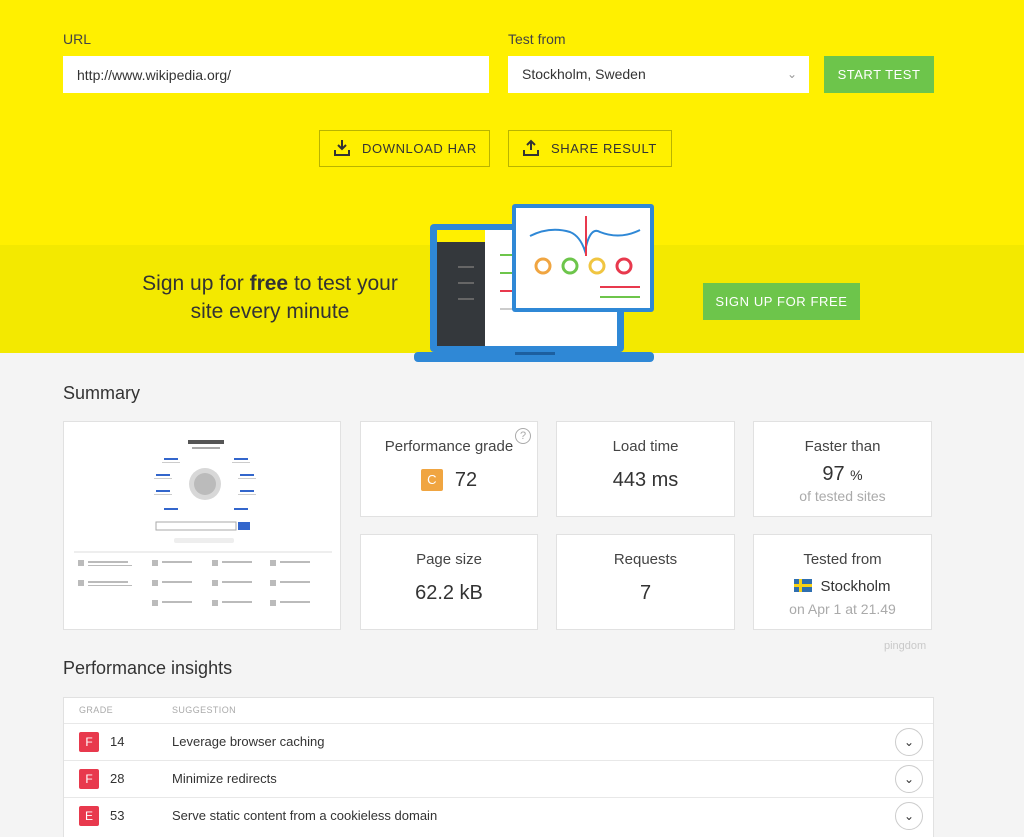  Describe the element at coordinates (89, 816) in the screenshot. I see `grade-badge: E` at that location.